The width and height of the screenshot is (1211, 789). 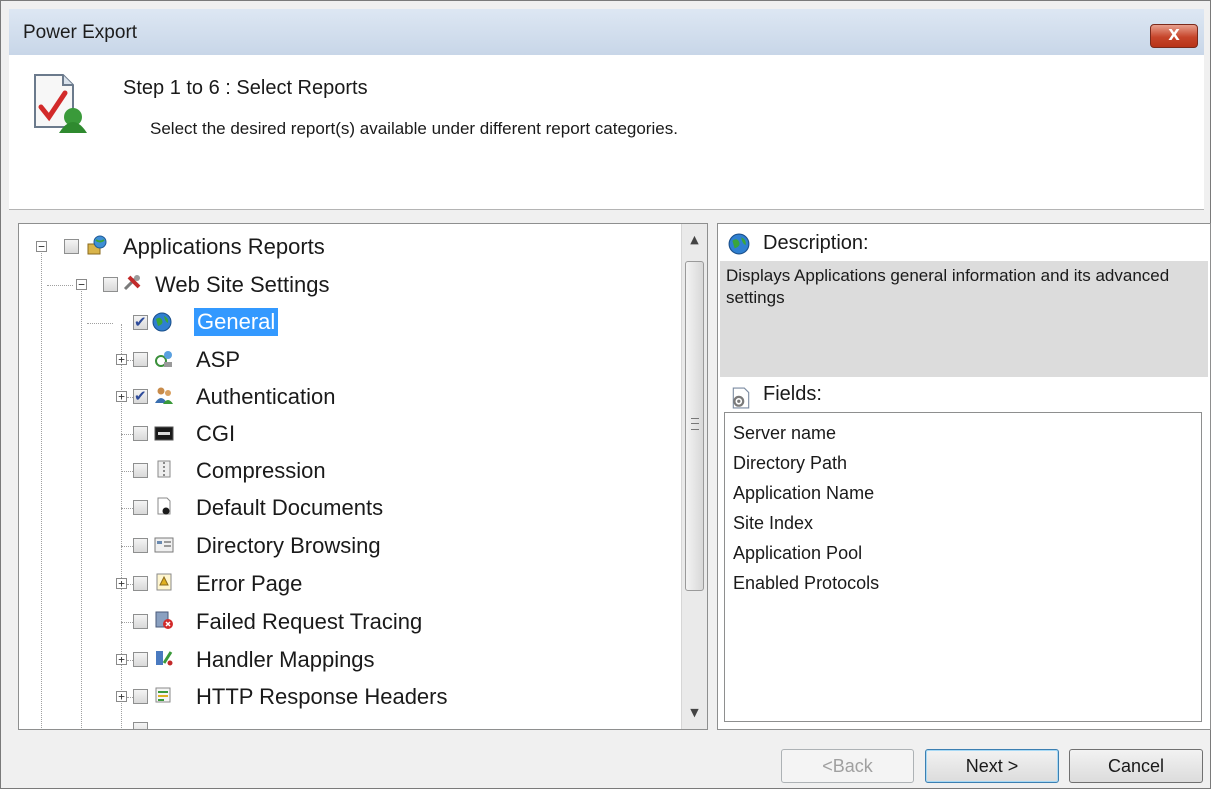 What do you see at coordinates (792, 394) in the screenshot?
I see `fields-heading: Fields:` at bounding box center [792, 394].